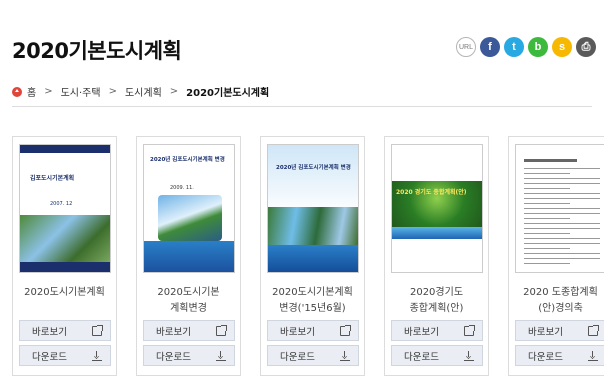 The height and width of the screenshot is (388, 604). Describe the element at coordinates (17, 91) in the screenshot. I see `home-icon` at that location.